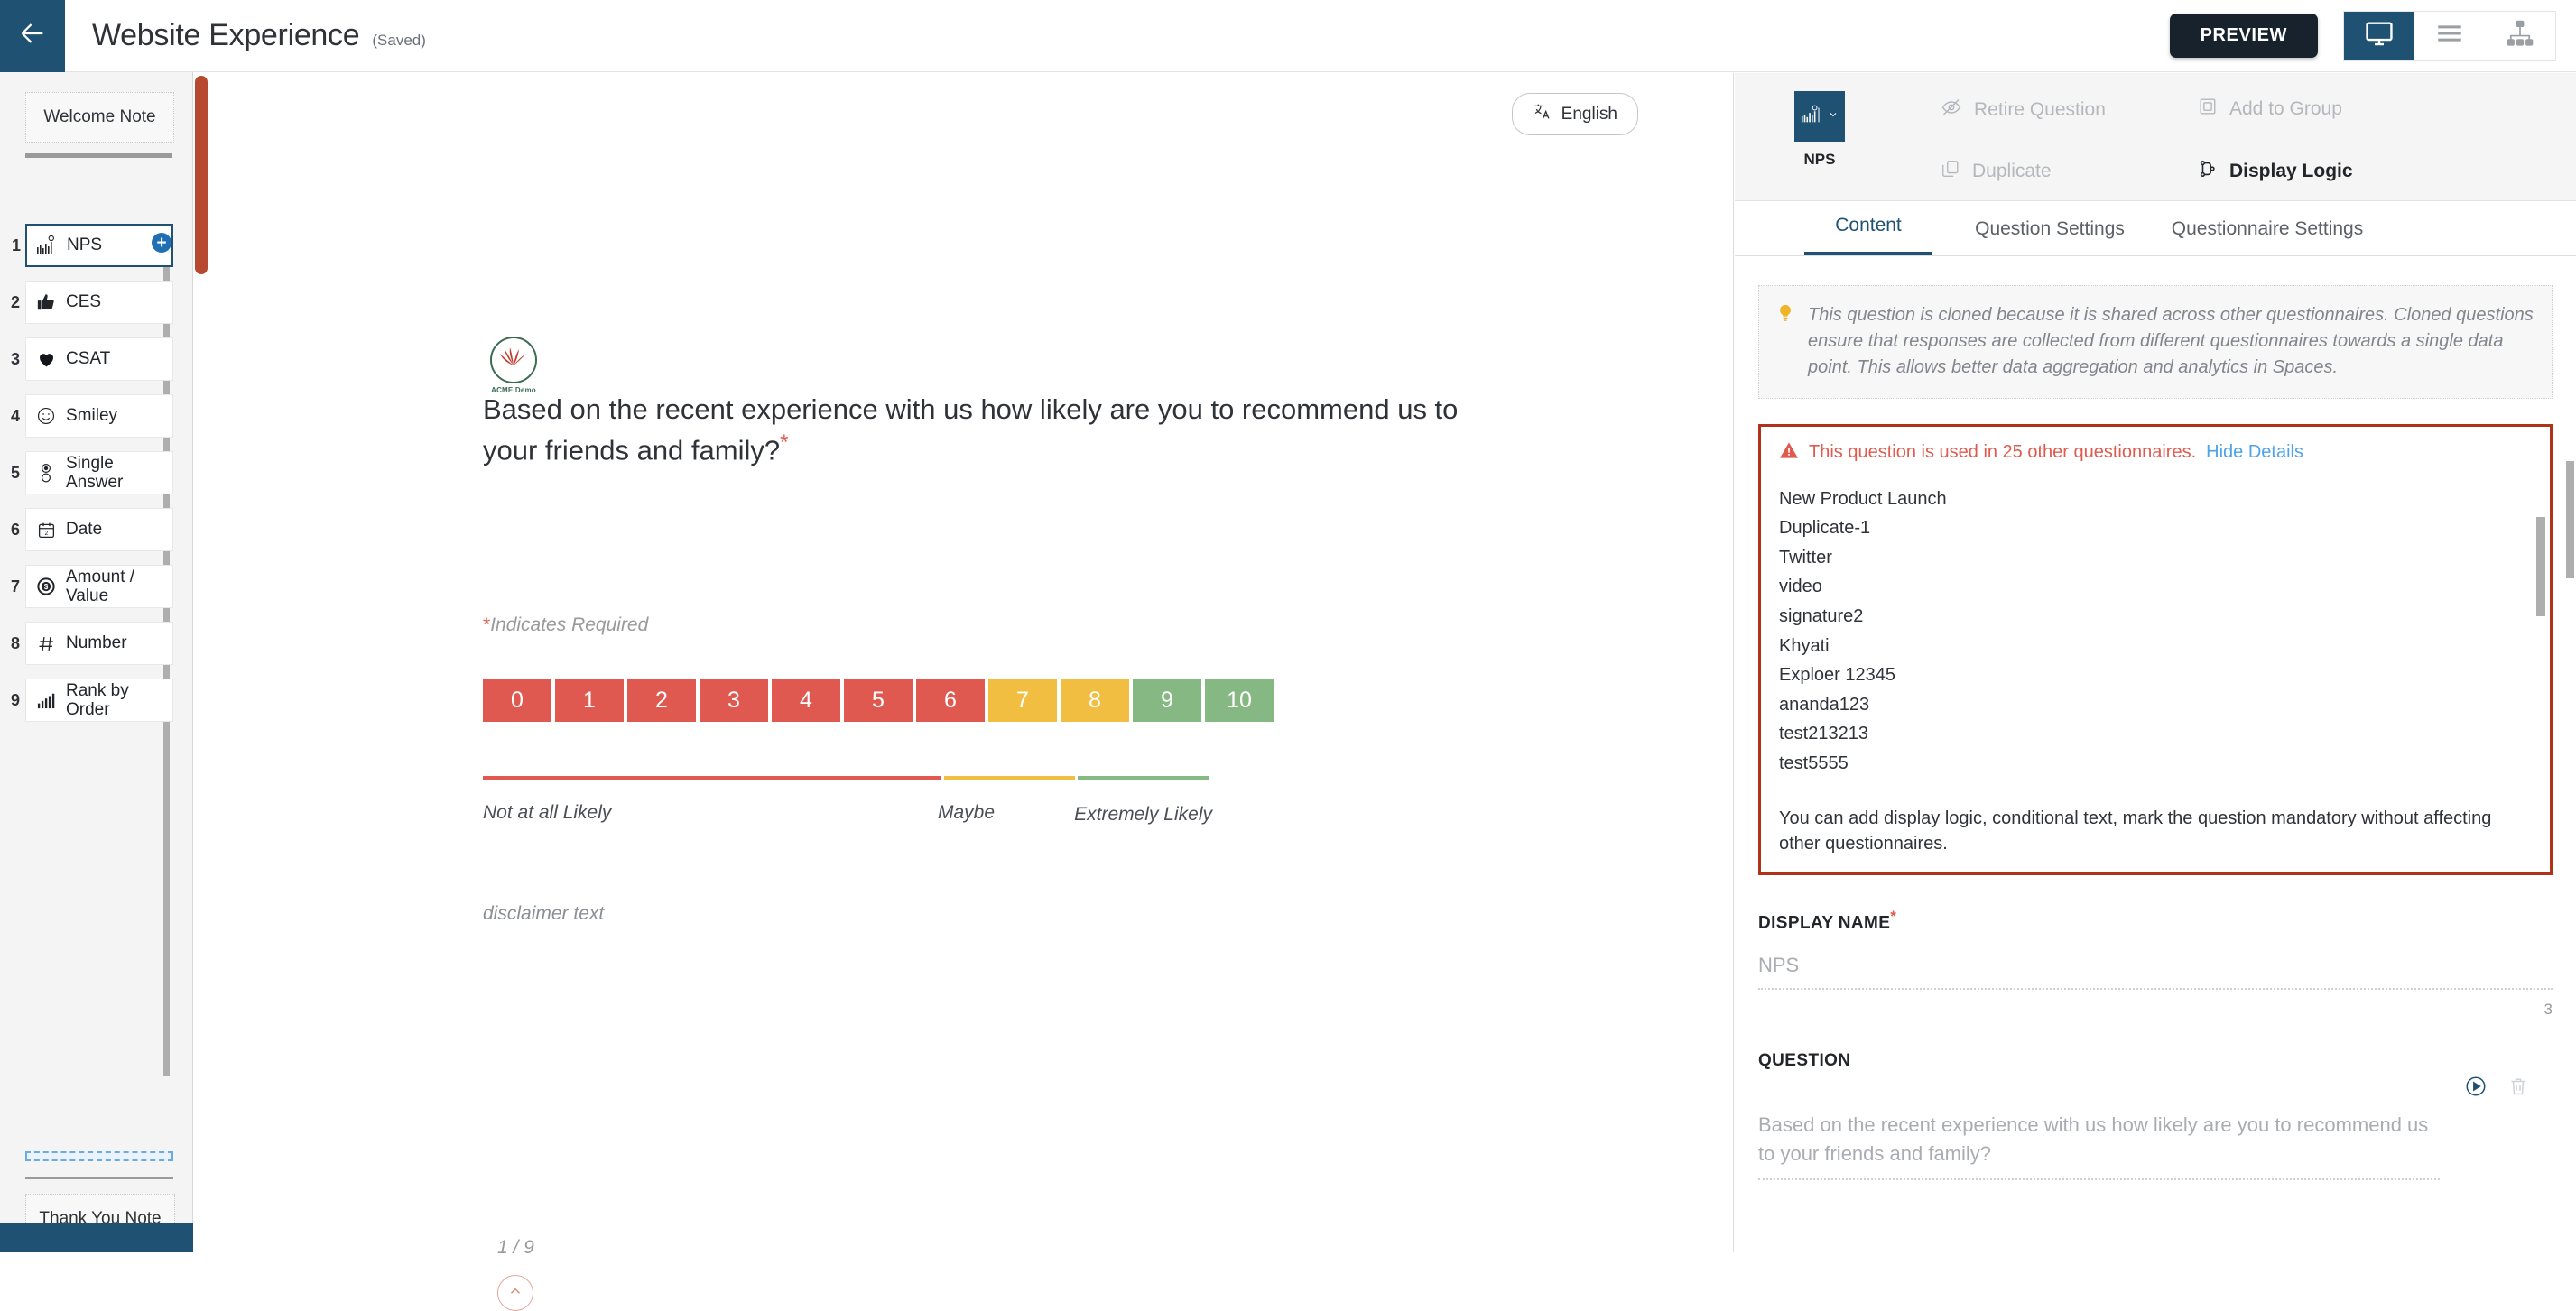  What do you see at coordinates (590, 700) in the screenshot?
I see `nps-option-1: 1` at bounding box center [590, 700].